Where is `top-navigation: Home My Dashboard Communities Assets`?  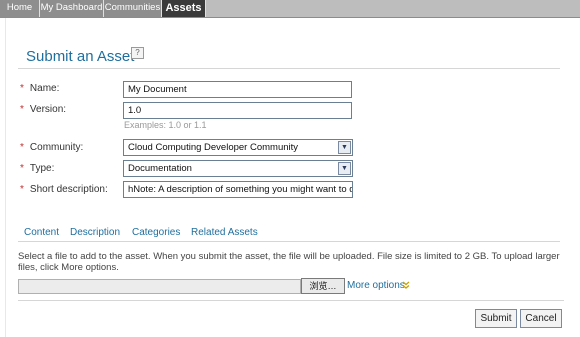
top-navigation: Home My Dashboard Communities Assets is located at coordinates (290, 9).